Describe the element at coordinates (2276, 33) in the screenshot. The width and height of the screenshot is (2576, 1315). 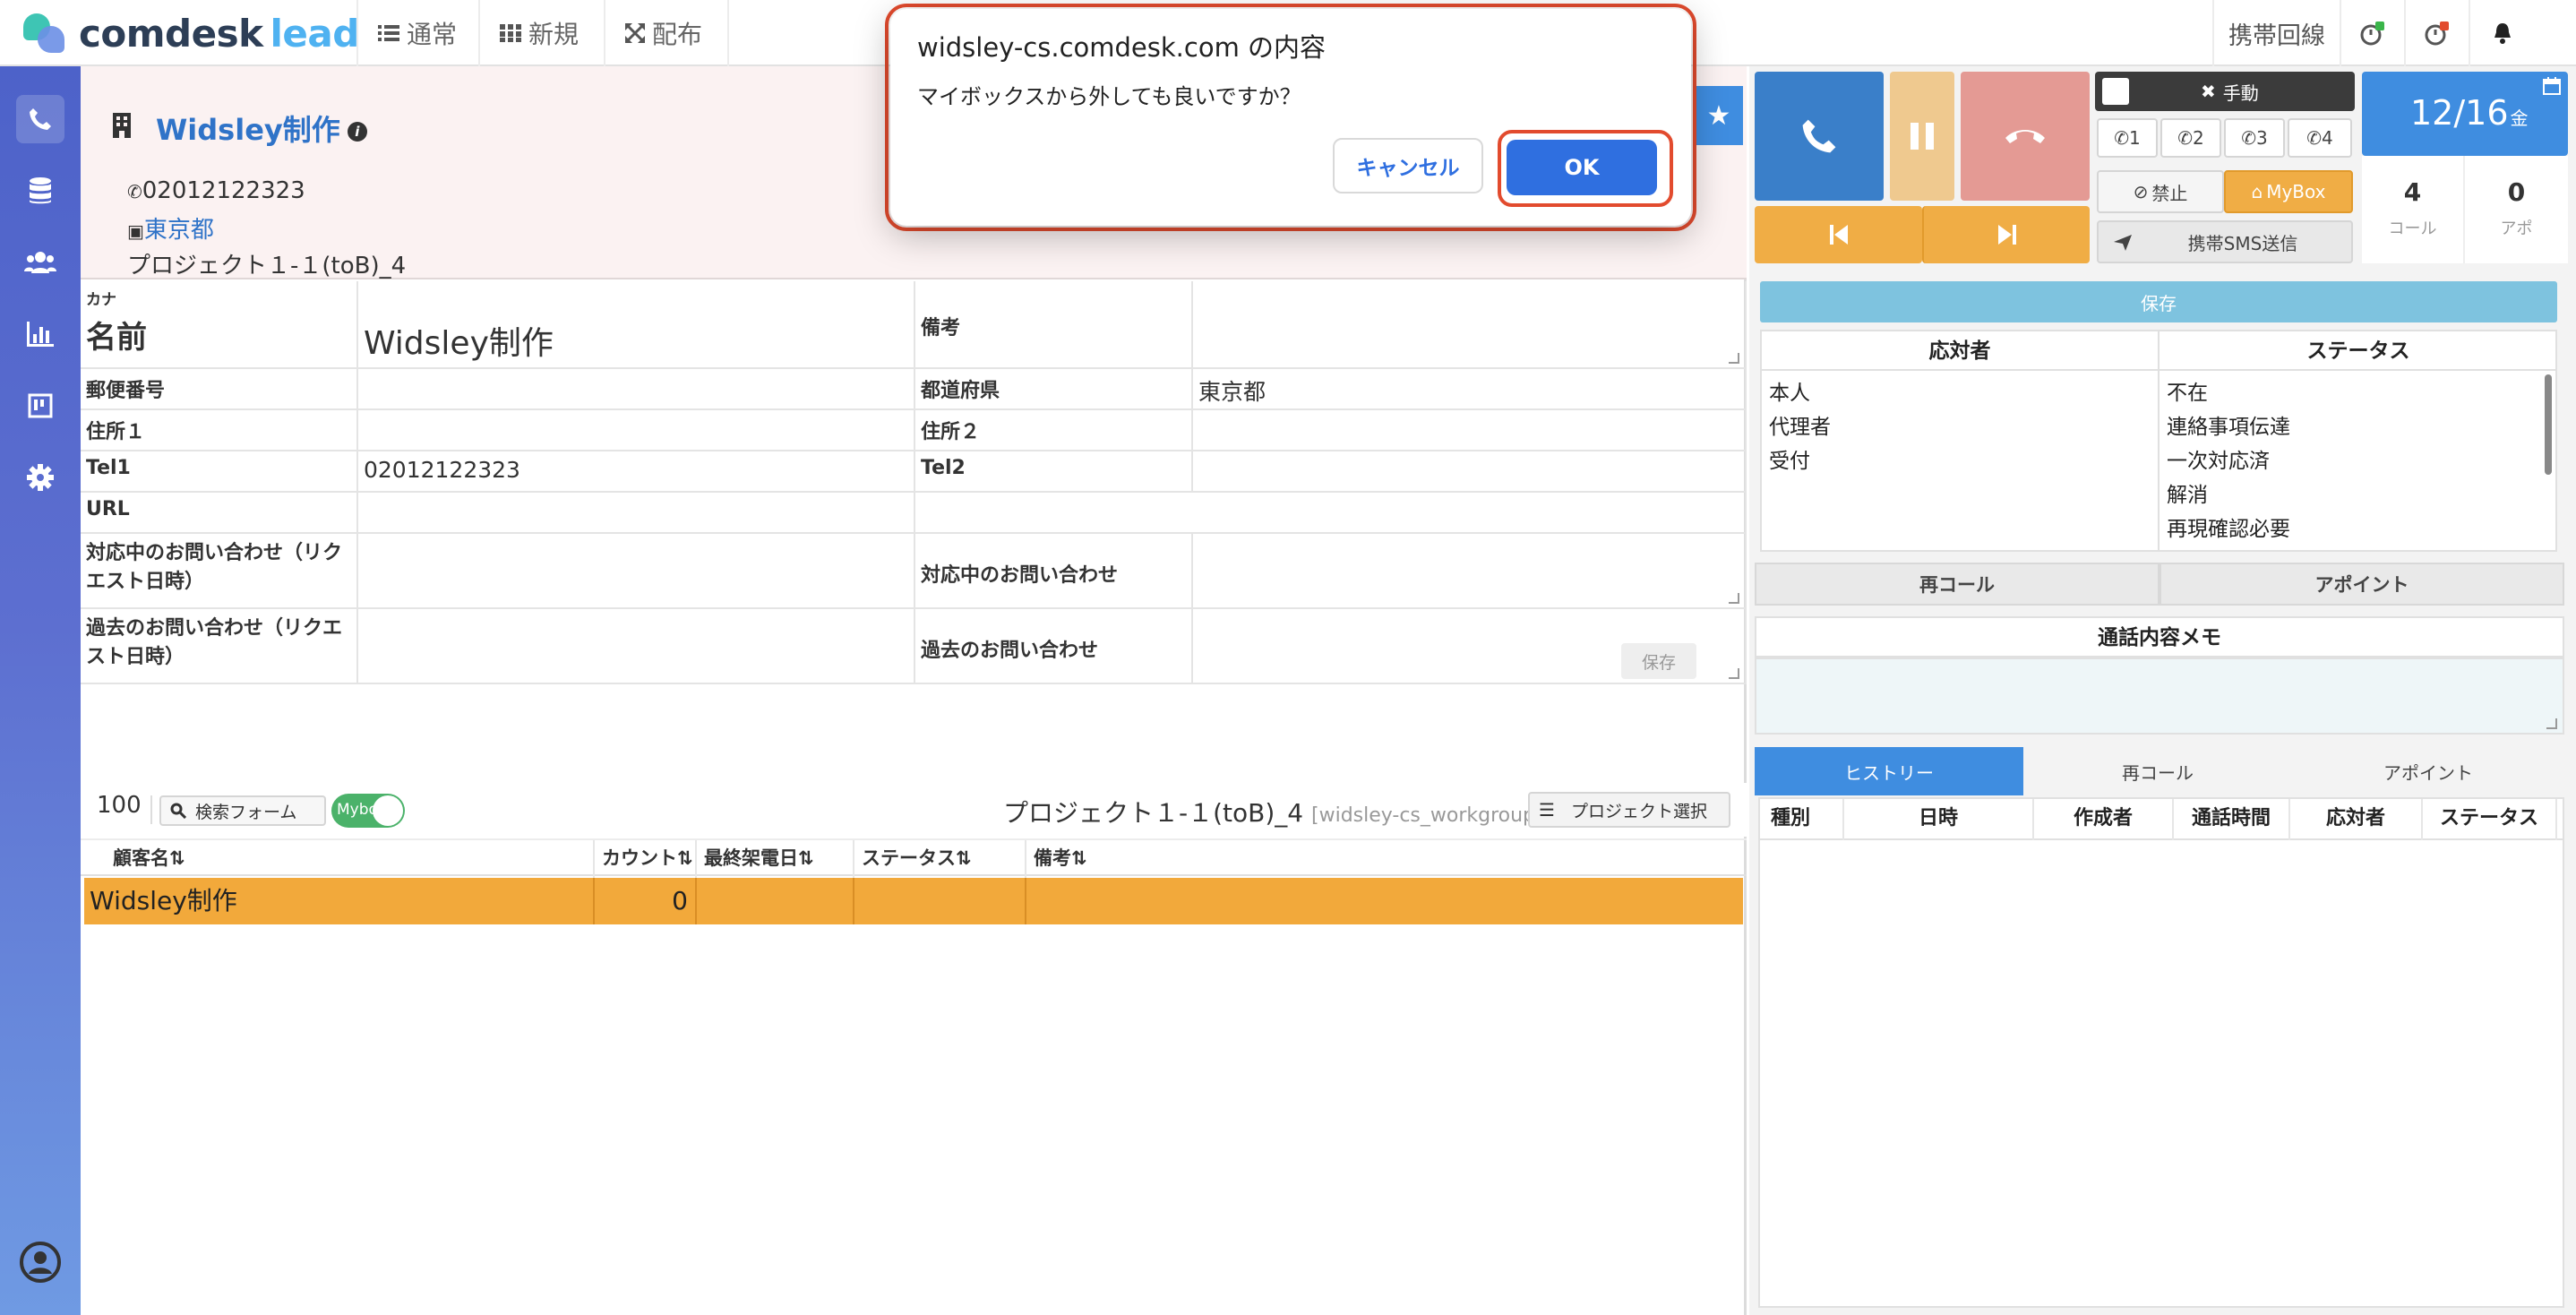
I see `mobile-line-button: 携帯回線` at that location.